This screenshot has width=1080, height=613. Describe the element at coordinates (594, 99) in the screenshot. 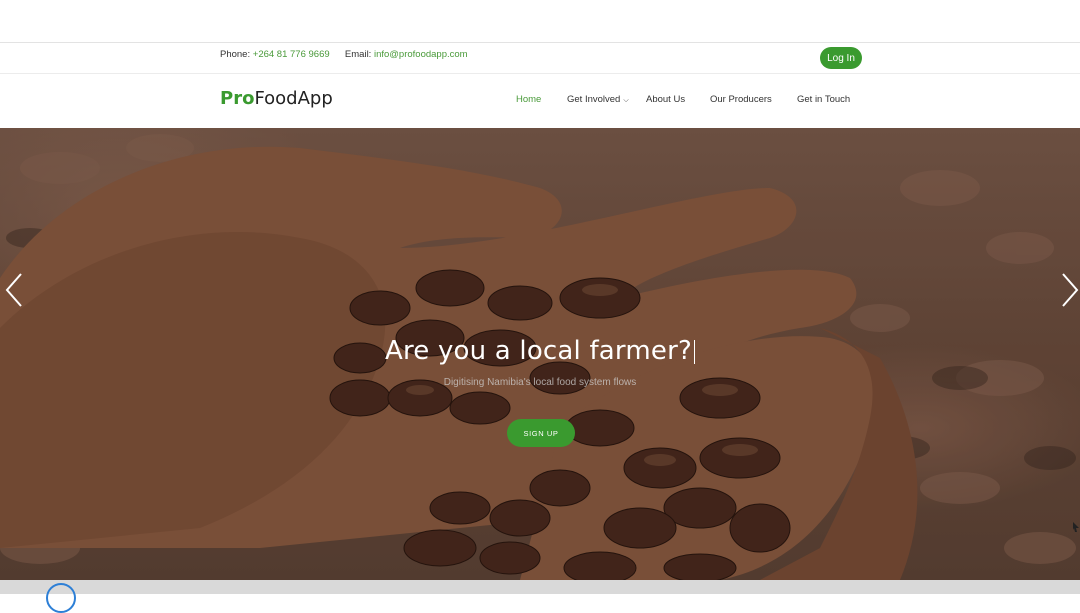

I see `nav-get-involved-label: Get Involved` at that location.